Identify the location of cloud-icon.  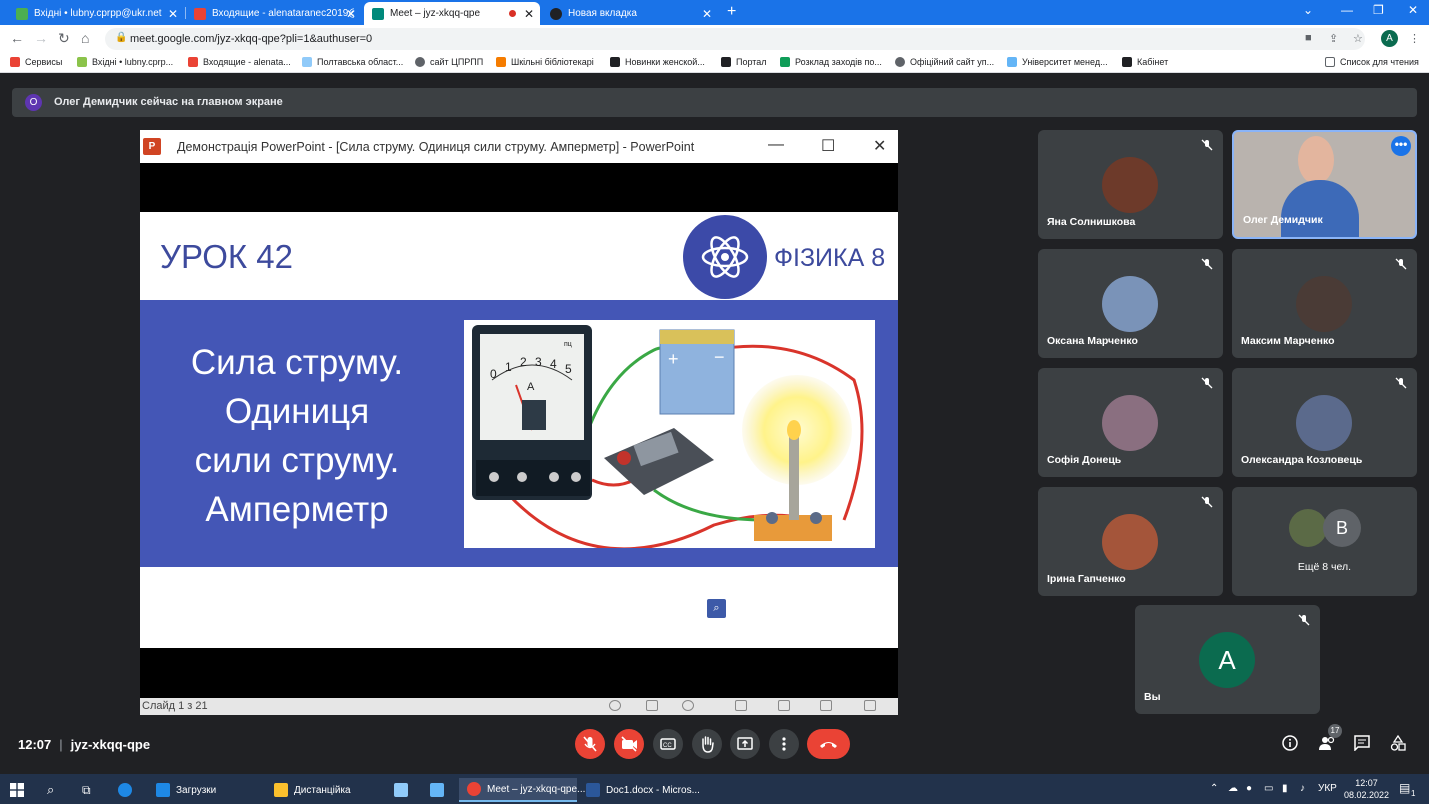
(307, 62).